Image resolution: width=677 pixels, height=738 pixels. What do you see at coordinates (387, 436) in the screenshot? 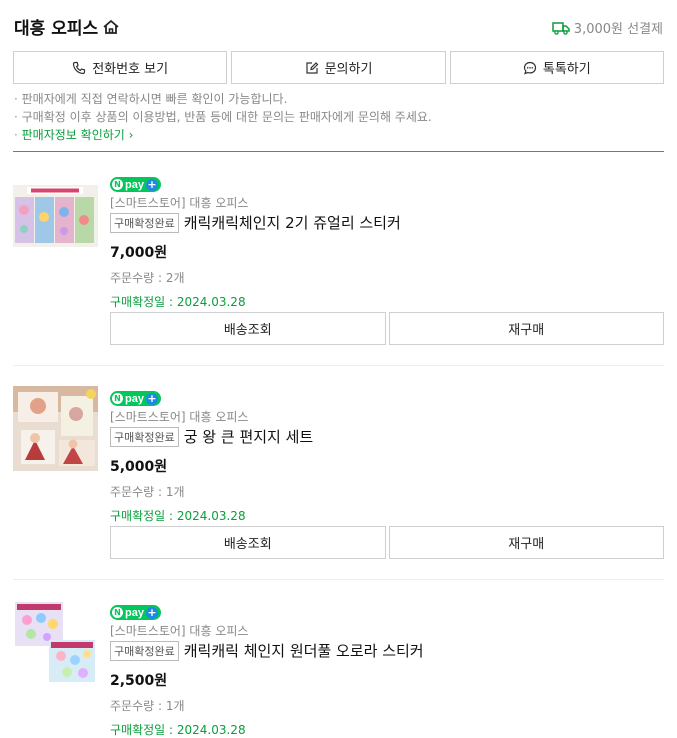
I see `product-title-row: 구매확정완료 궁 왕 큰 편지지 세트` at bounding box center [387, 436].